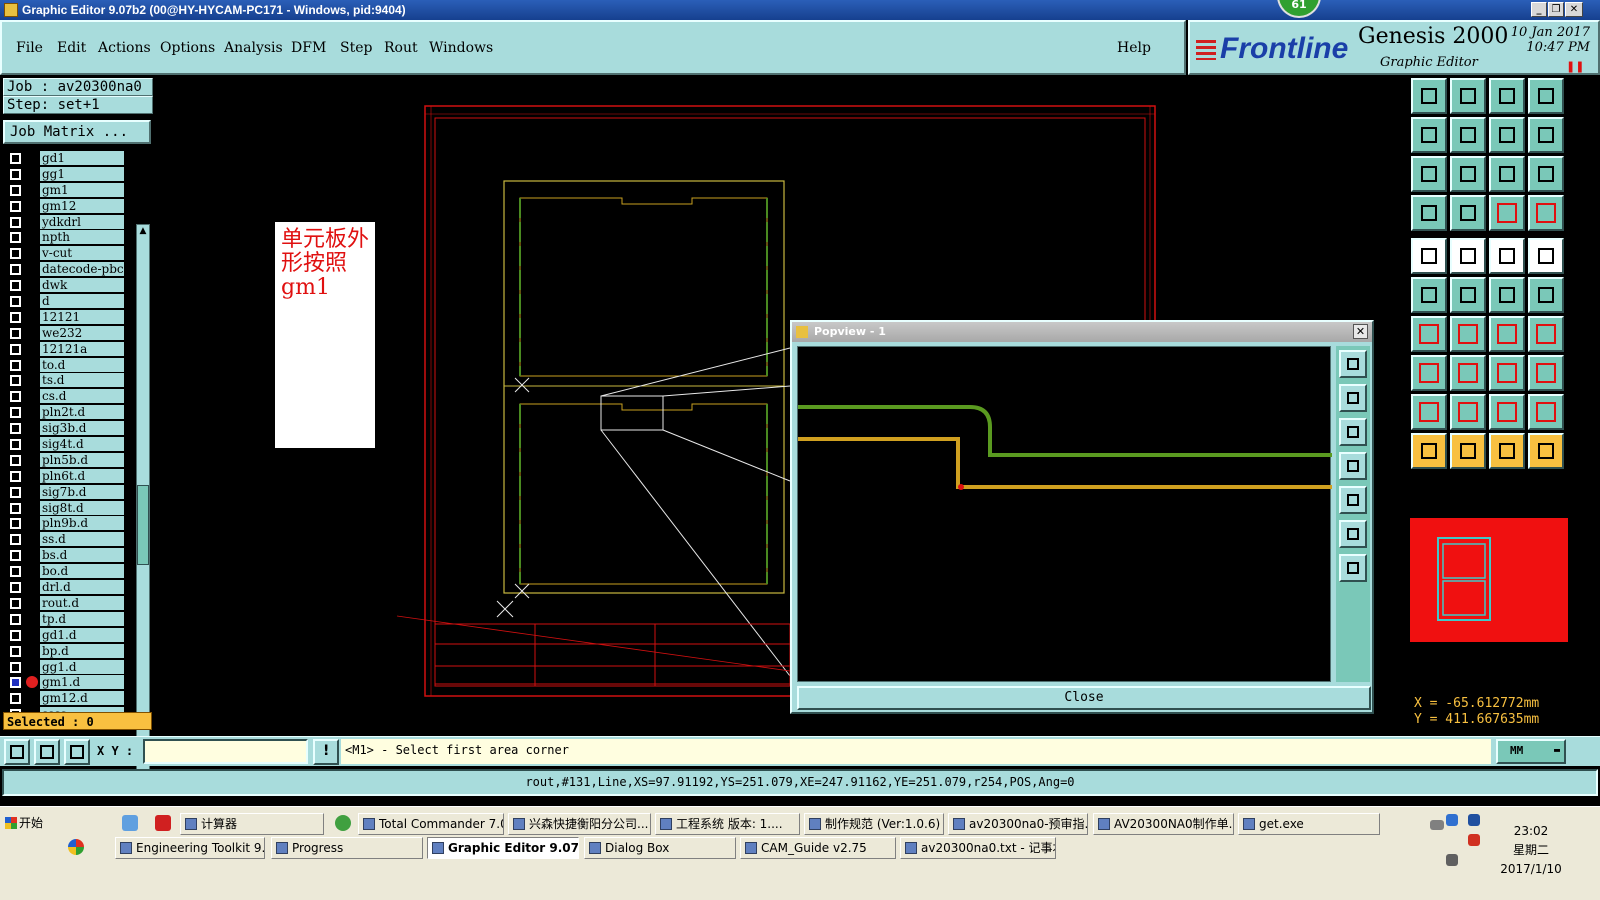  Describe the element at coordinates (1507, 135) in the screenshot. I see `undo-zoom-button` at that location.